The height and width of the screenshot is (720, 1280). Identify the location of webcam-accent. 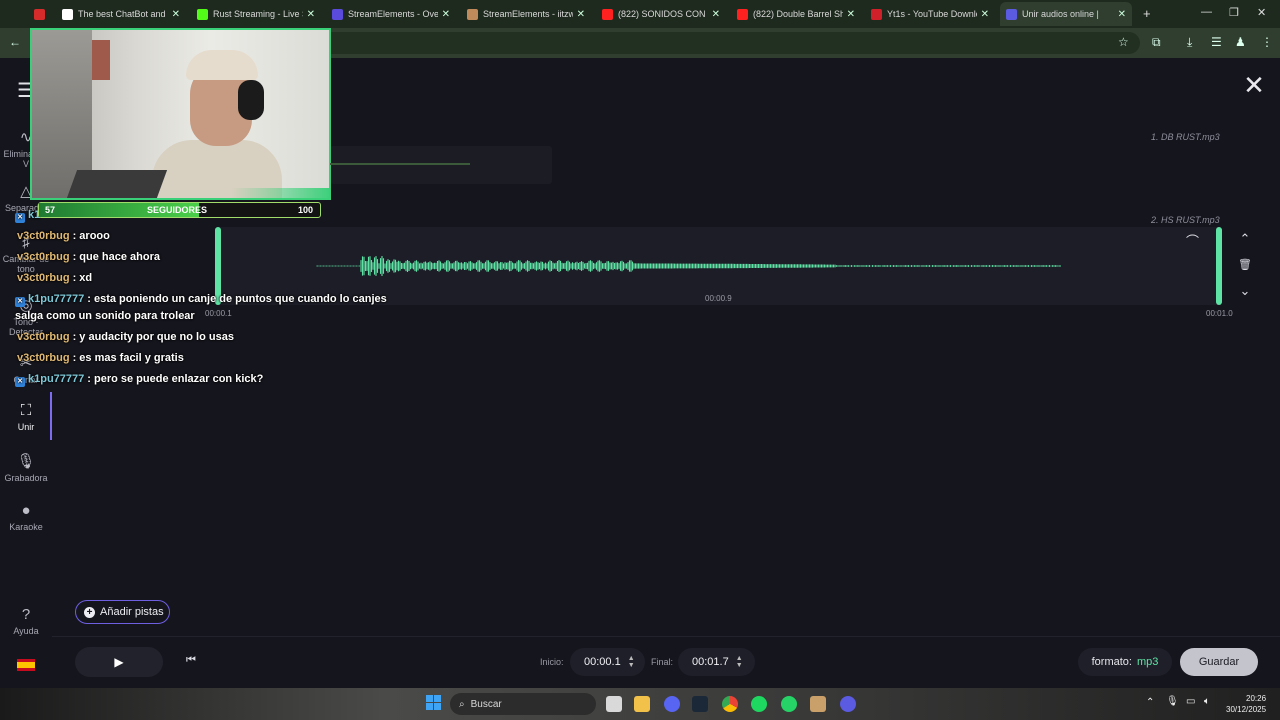
(280, 193).